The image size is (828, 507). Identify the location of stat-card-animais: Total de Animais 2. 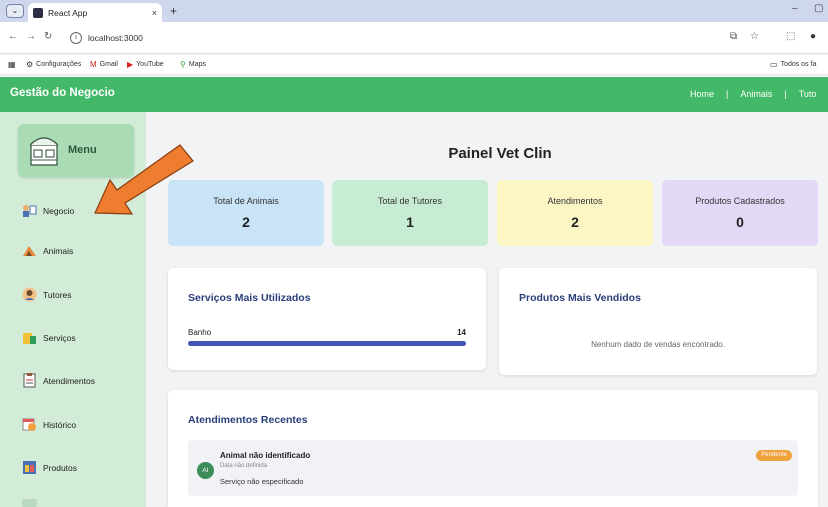
(246, 213).